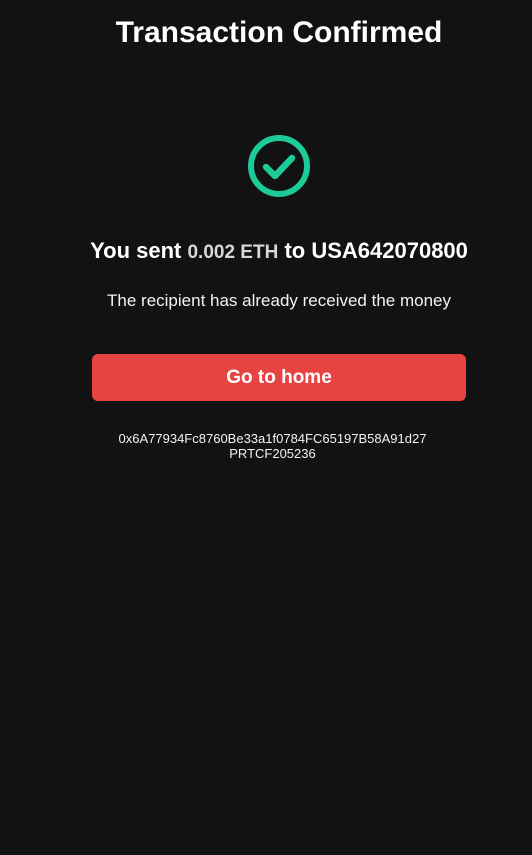 The width and height of the screenshot is (532, 855). Describe the element at coordinates (272, 453) in the screenshot. I see `transaction-reference: PRTCF205236` at that location.